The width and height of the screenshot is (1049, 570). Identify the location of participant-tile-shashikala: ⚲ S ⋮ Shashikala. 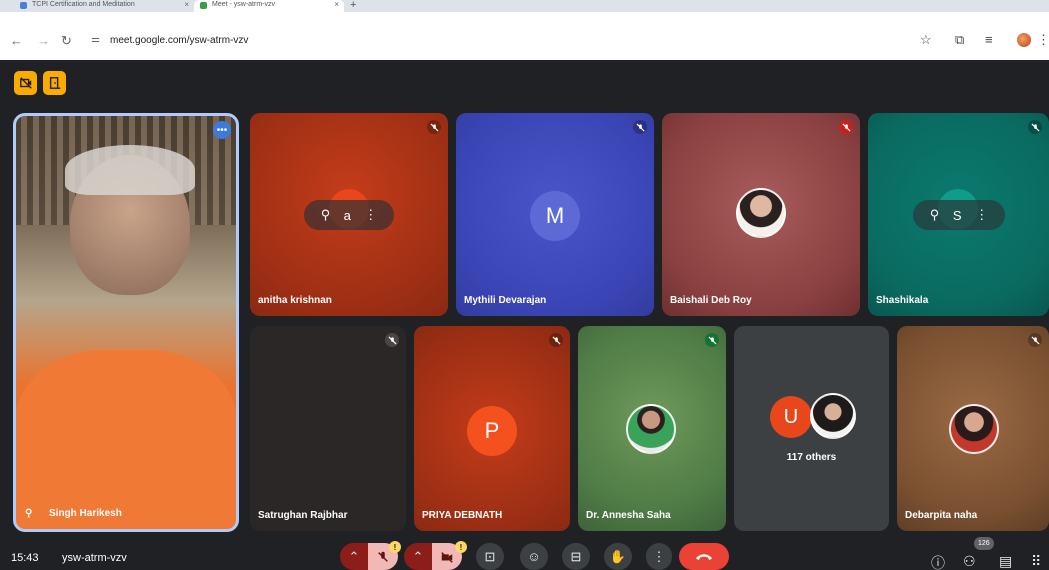
(958, 214).